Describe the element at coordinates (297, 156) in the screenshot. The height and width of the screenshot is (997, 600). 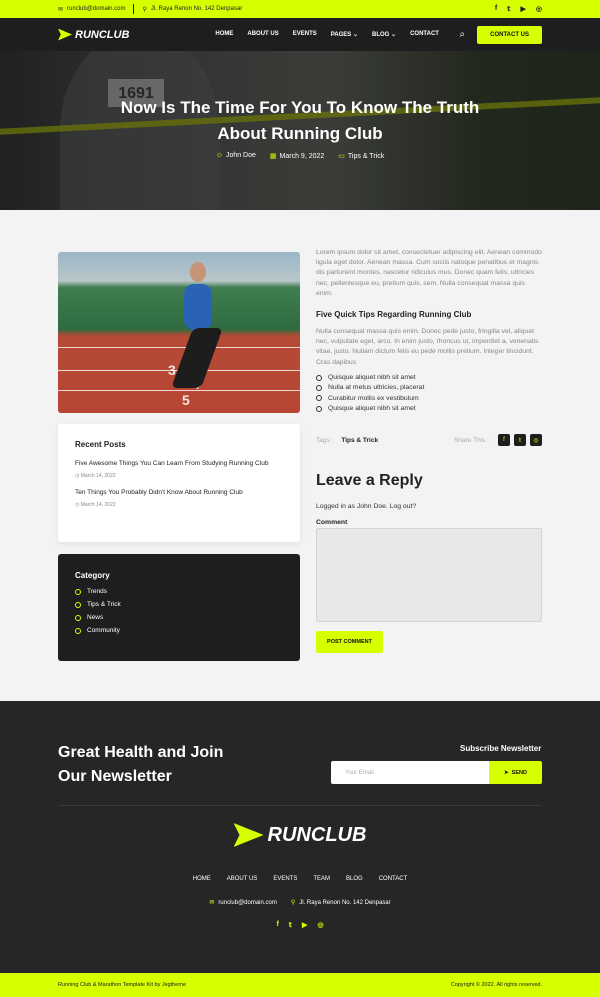
I see `post-date: ▦ March 9, 2022` at that location.